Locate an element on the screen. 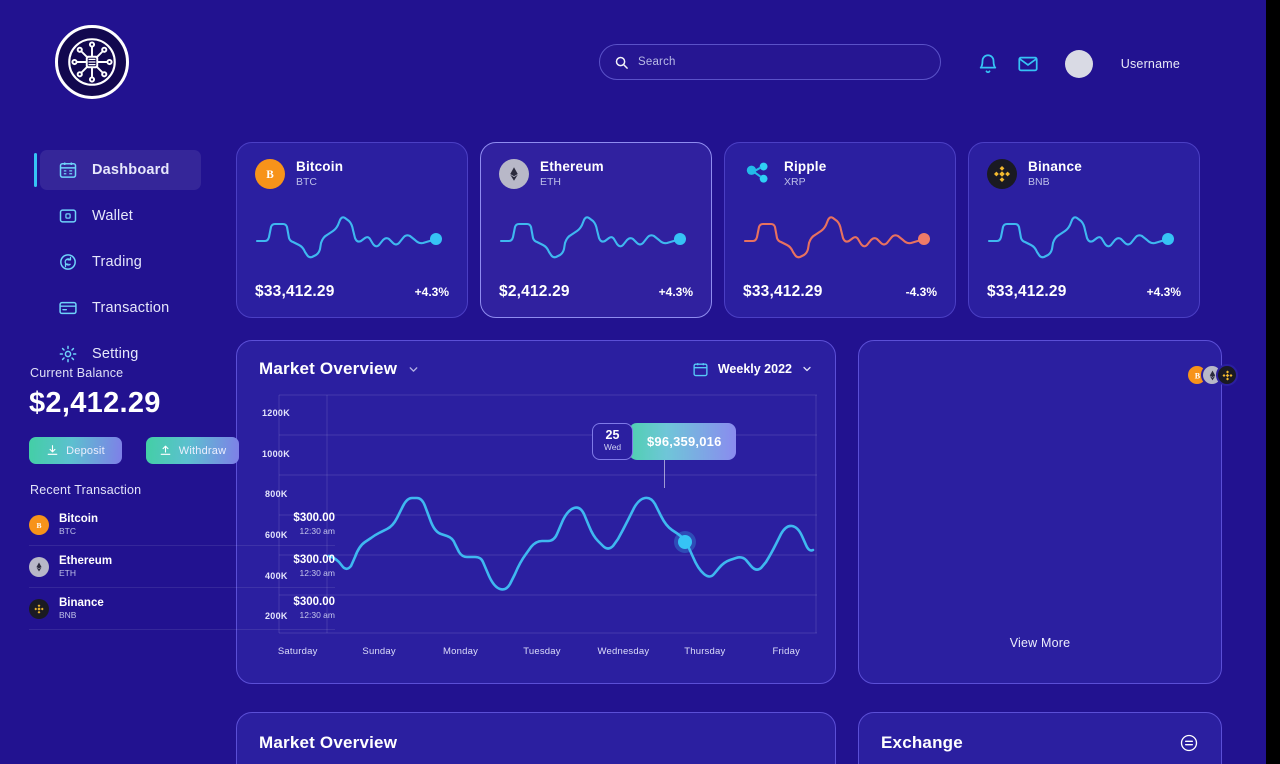 Image resolution: width=1280 pixels, height=764 pixels. notification-button is located at coordinates (988, 64).